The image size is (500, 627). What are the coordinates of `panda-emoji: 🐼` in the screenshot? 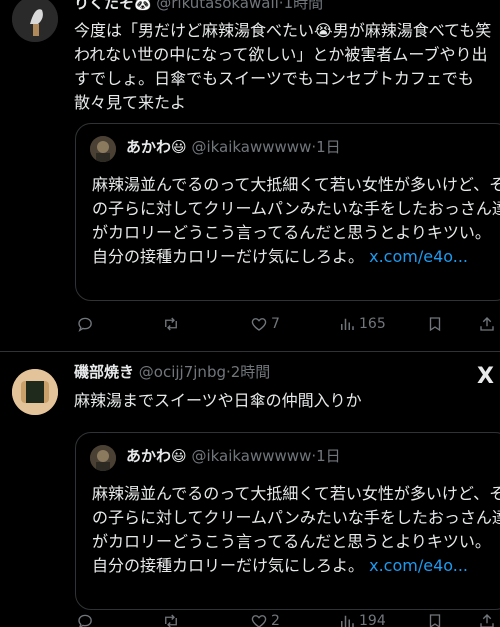 It's located at (143, 6).